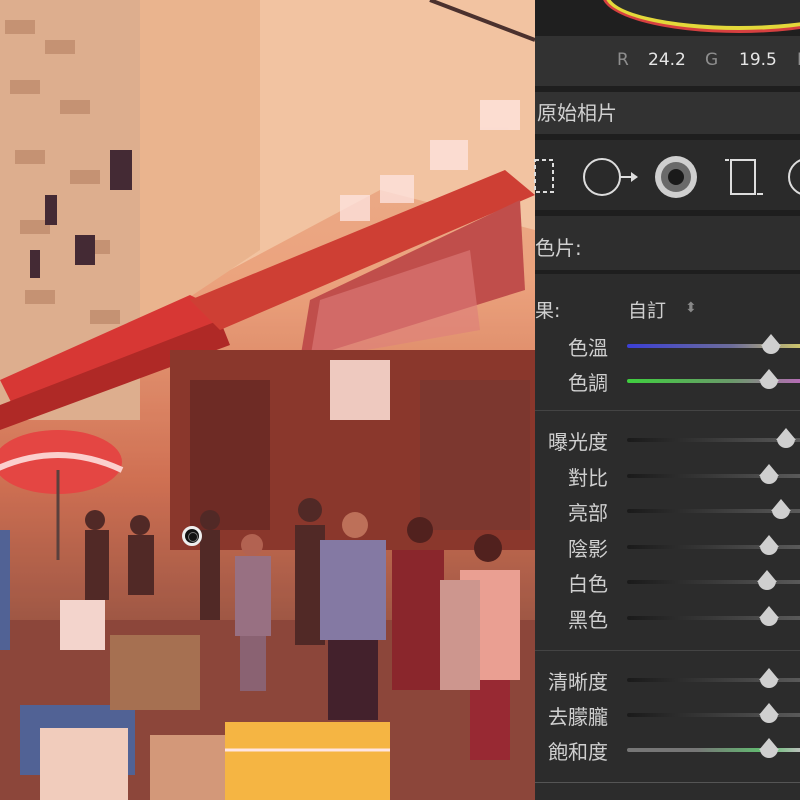 This screenshot has height=800, width=800. Describe the element at coordinates (702, 15) in the screenshot. I see `histogram-graph` at that location.